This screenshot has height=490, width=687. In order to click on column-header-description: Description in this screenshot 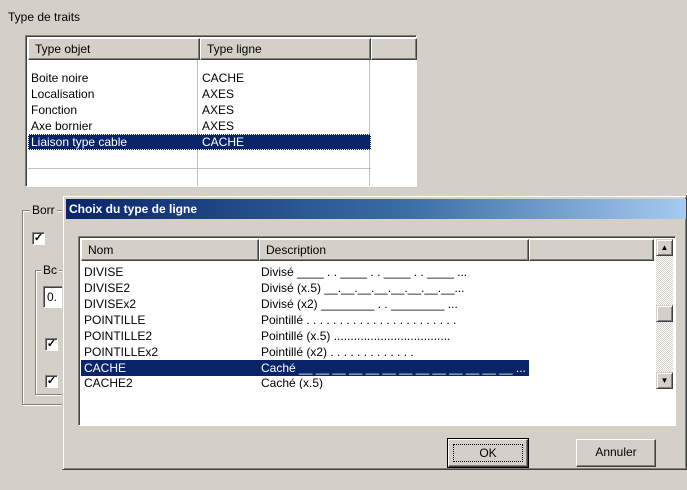, I will do `click(394, 250)`.